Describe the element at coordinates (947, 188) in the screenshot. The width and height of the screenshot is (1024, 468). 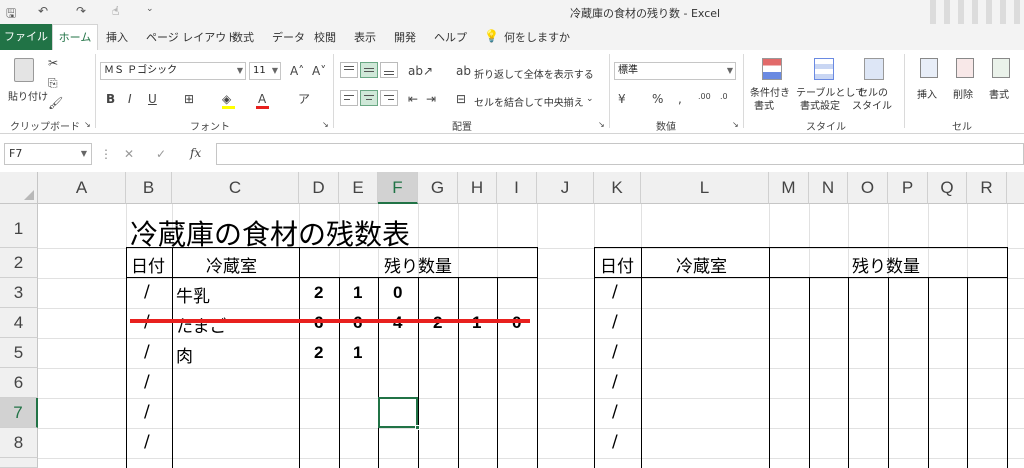
I see `column-header-q: Q` at that location.